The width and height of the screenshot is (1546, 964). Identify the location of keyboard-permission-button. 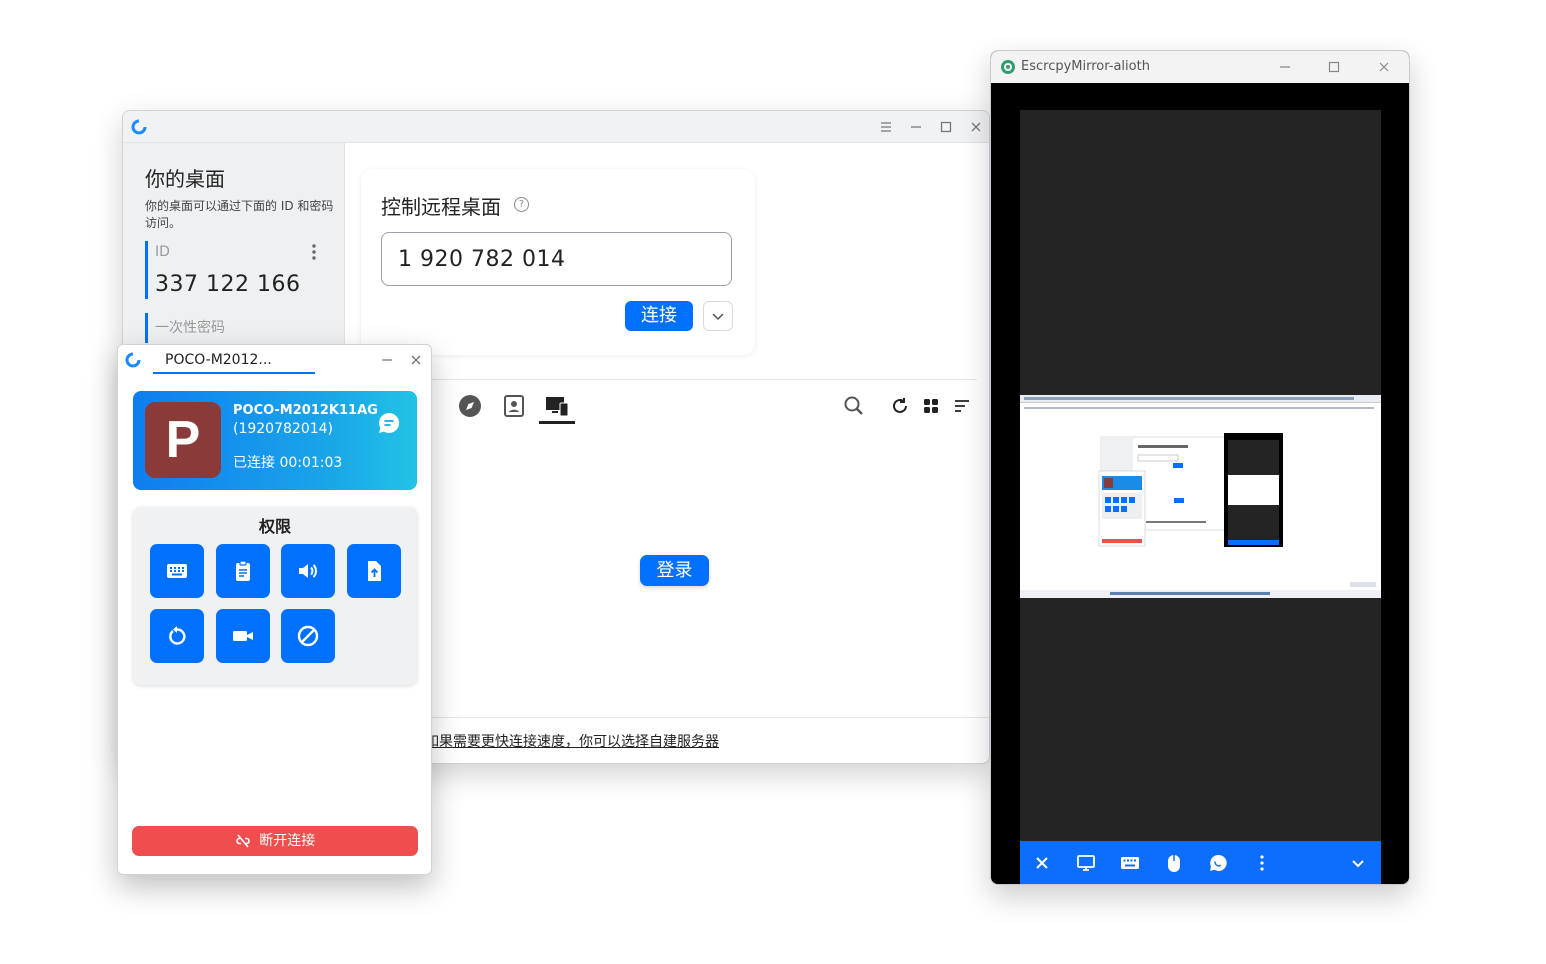
(177, 571).